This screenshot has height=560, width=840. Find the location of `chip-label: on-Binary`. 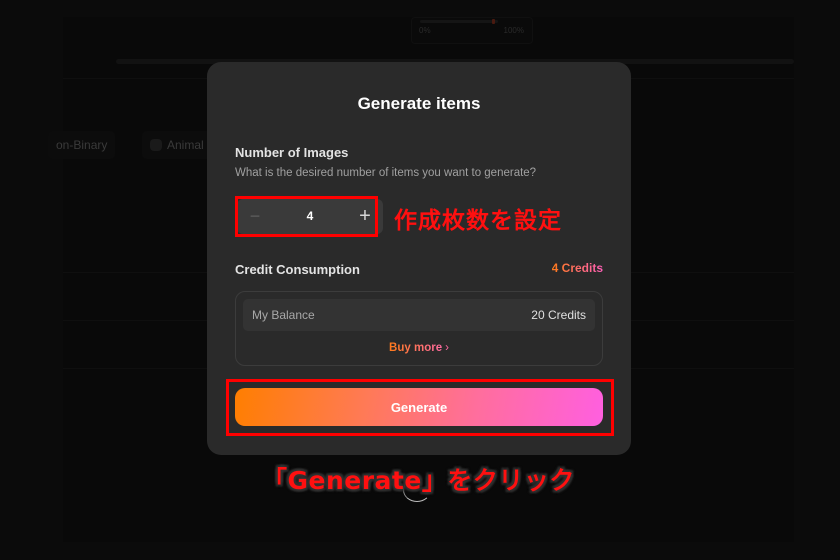

chip-label: on-Binary is located at coordinates (82, 145).